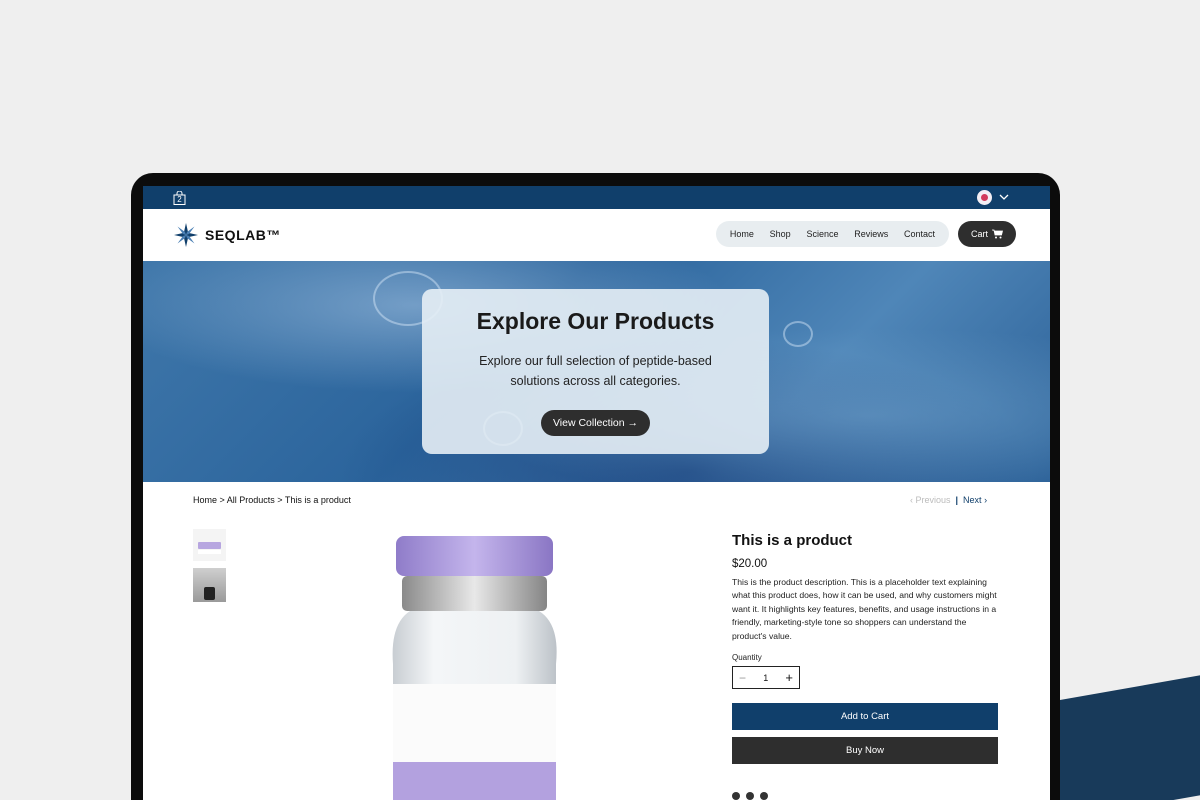 This screenshot has width=1200, height=800. I want to click on quantity-decrement-button: −, so click(742, 678).